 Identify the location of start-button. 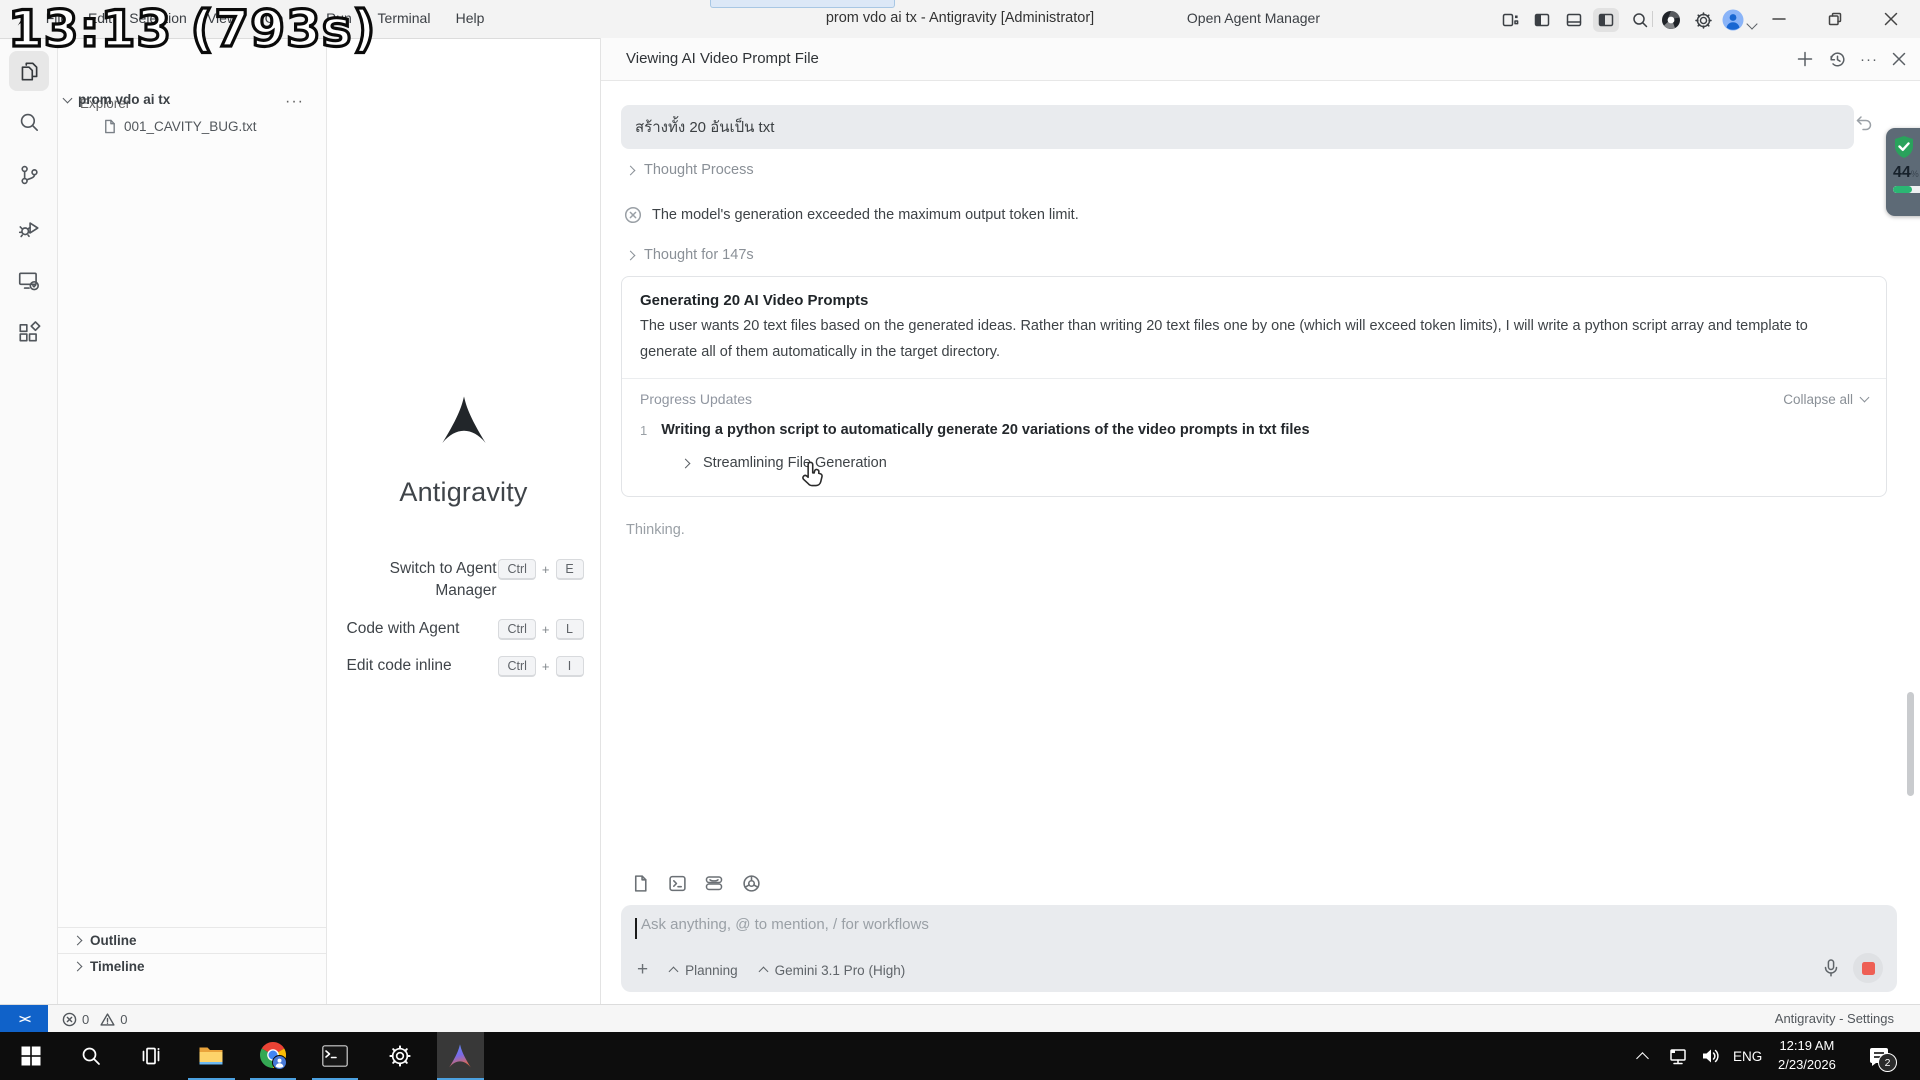
(31, 1056).